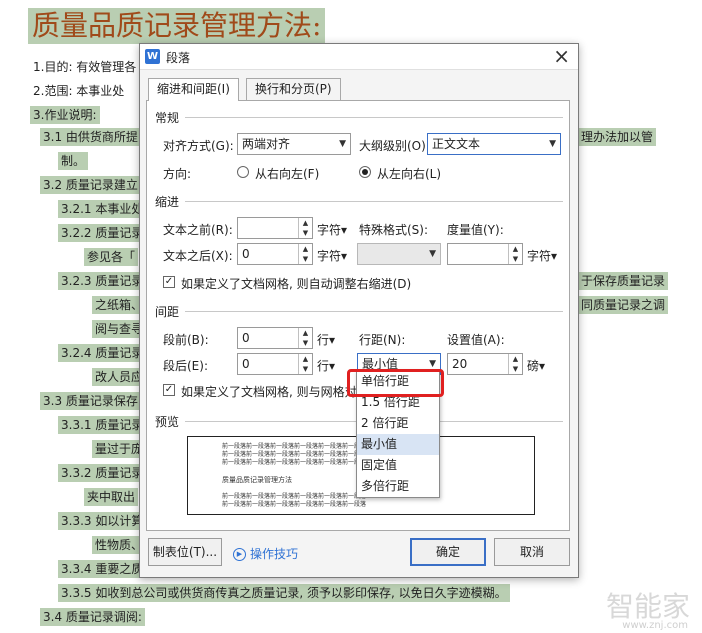  I want to click on space-after-unit: 行▾, so click(326, 365).